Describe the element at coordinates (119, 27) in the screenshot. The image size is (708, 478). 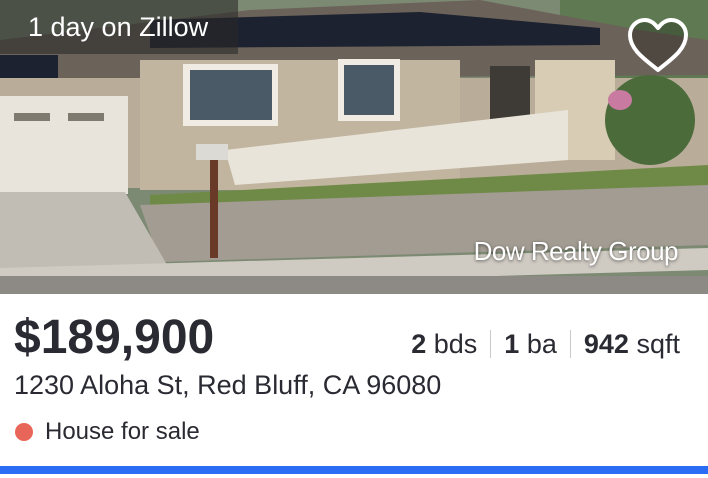
I see `days-on-zillow-badge: 1 day on Zillow` at that location.